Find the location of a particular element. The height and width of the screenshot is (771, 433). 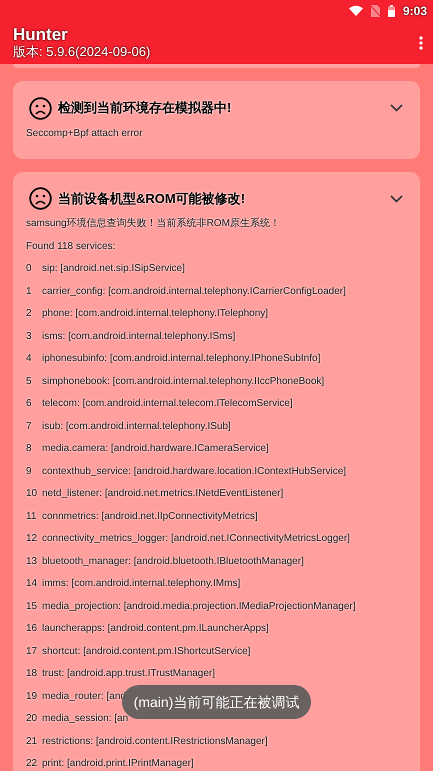

service-index: 8 is located at coordinates (29, 449).